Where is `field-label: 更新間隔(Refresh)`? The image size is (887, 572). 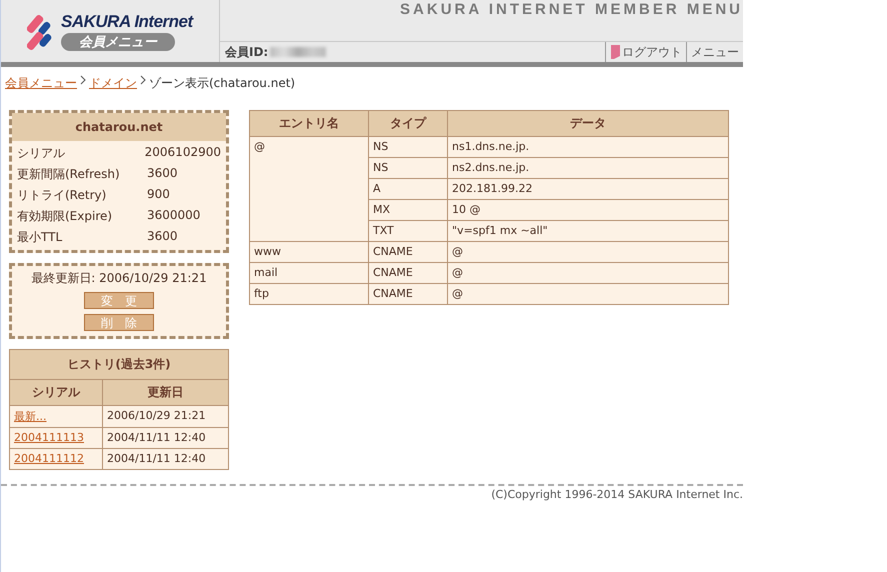
field-label: 更新間隔(Refresh) is located at coordinates (69, 174).